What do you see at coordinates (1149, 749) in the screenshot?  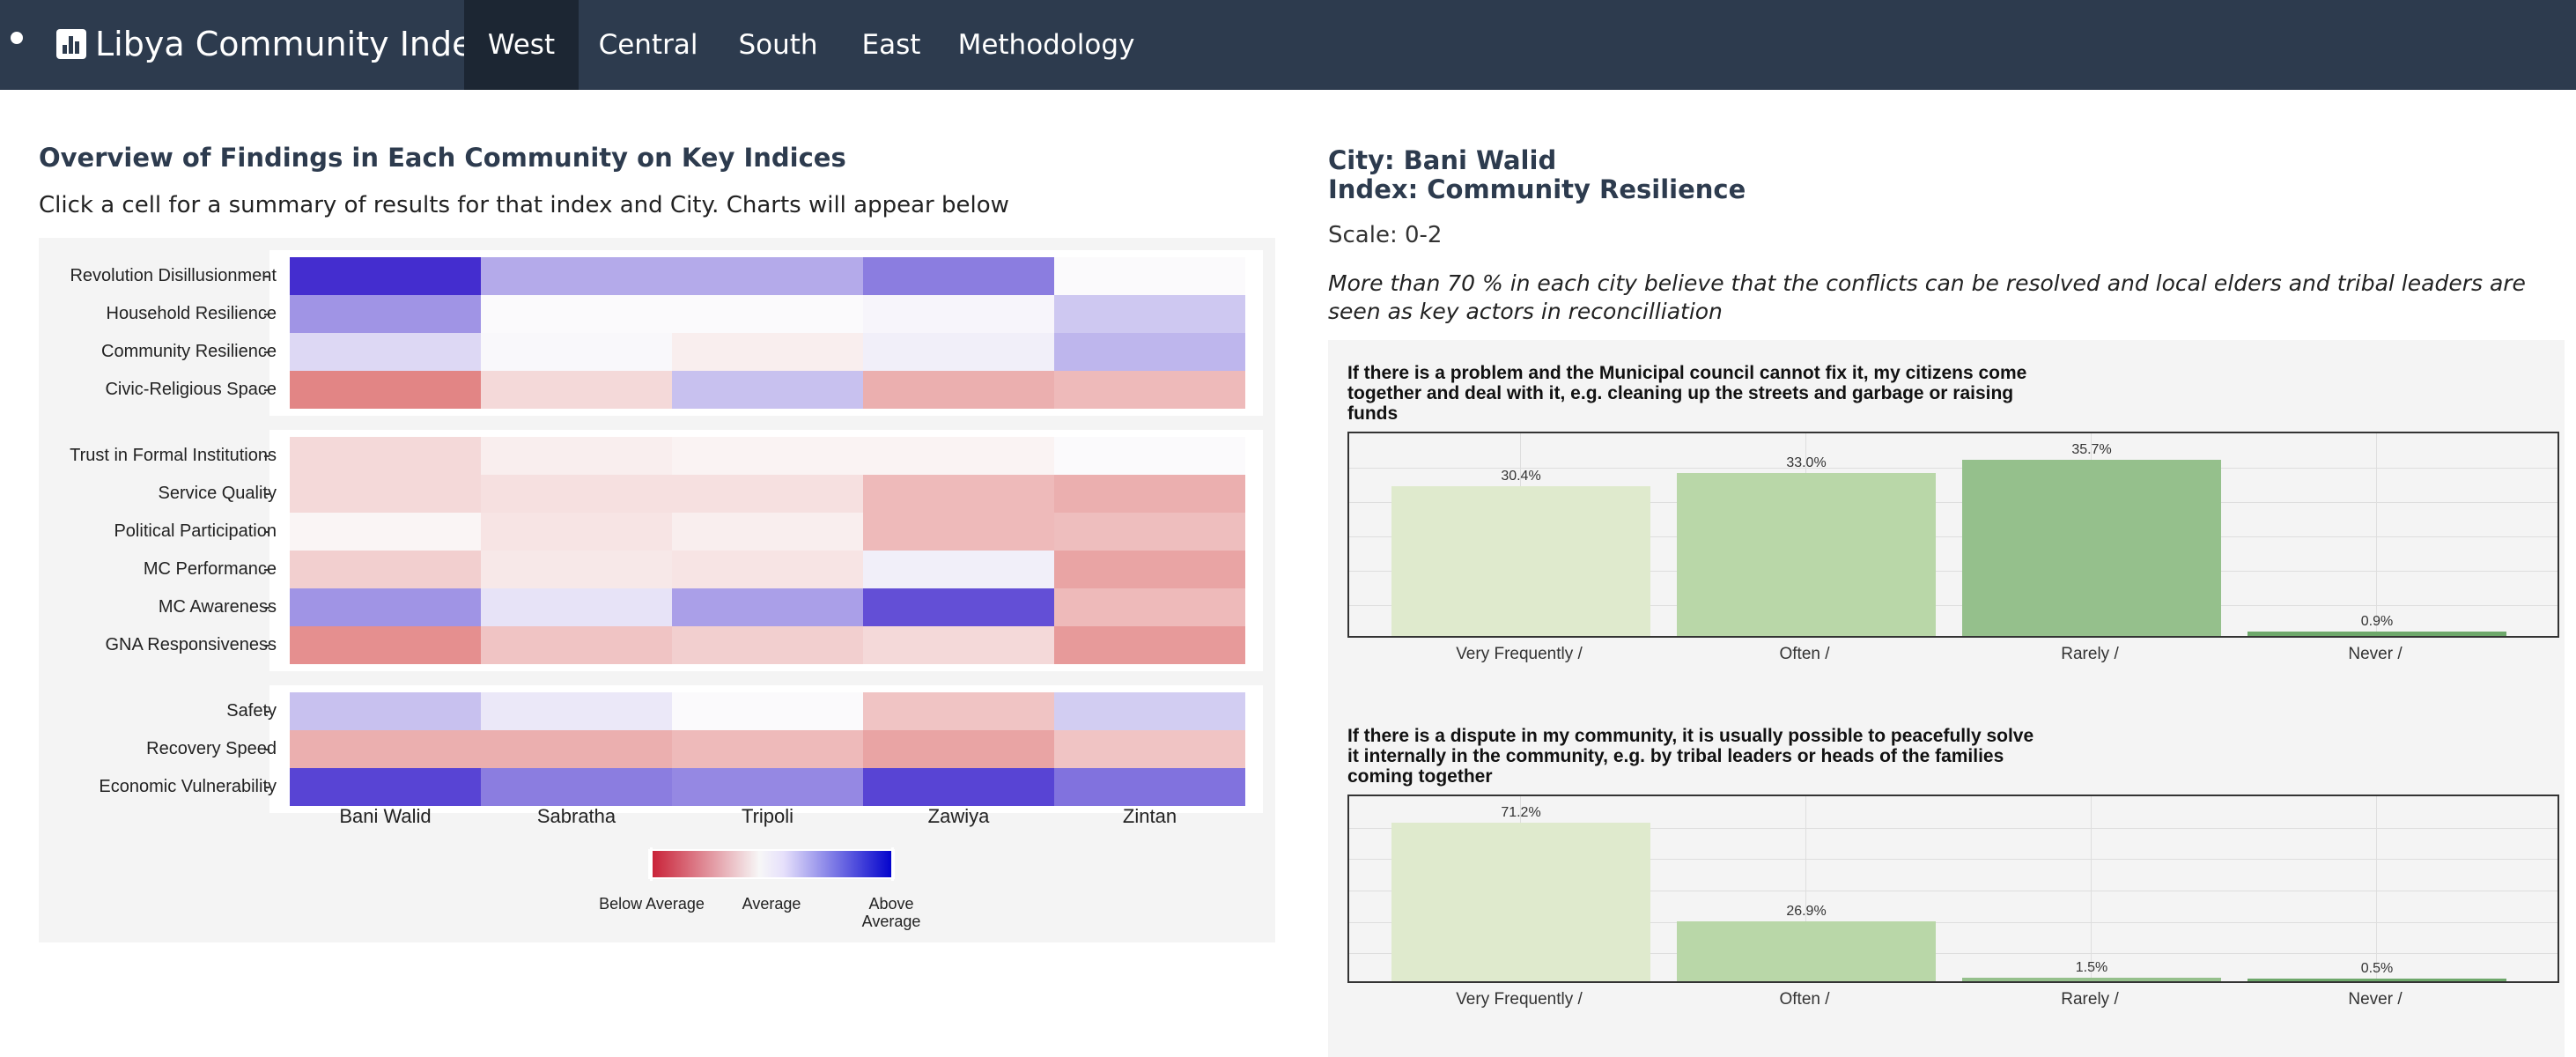 I see `heatmap-cell-recovery-speed-zintan` at bounding box center [1149, 749].